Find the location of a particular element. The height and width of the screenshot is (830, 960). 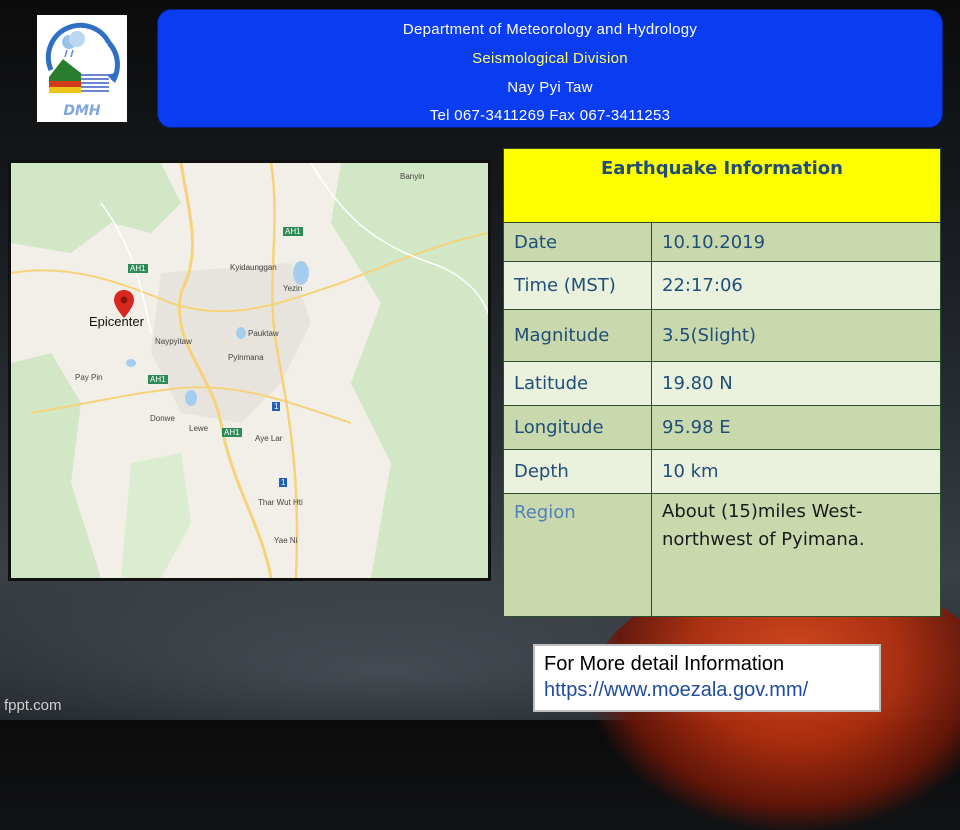

dmh-logo-icon: DMH is located at coordinates (82, 70).